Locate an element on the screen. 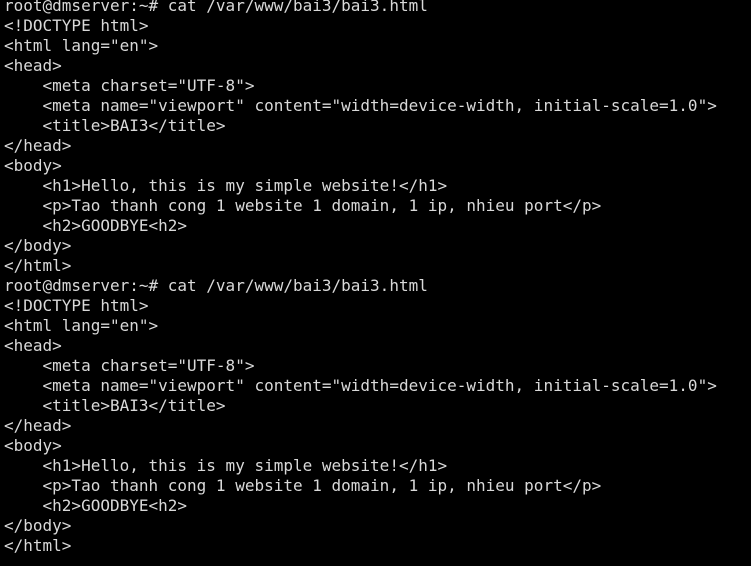 Image resolution: width=751 pixels, height=566 pixels. cursor-row is located at coordinates (377, 561).